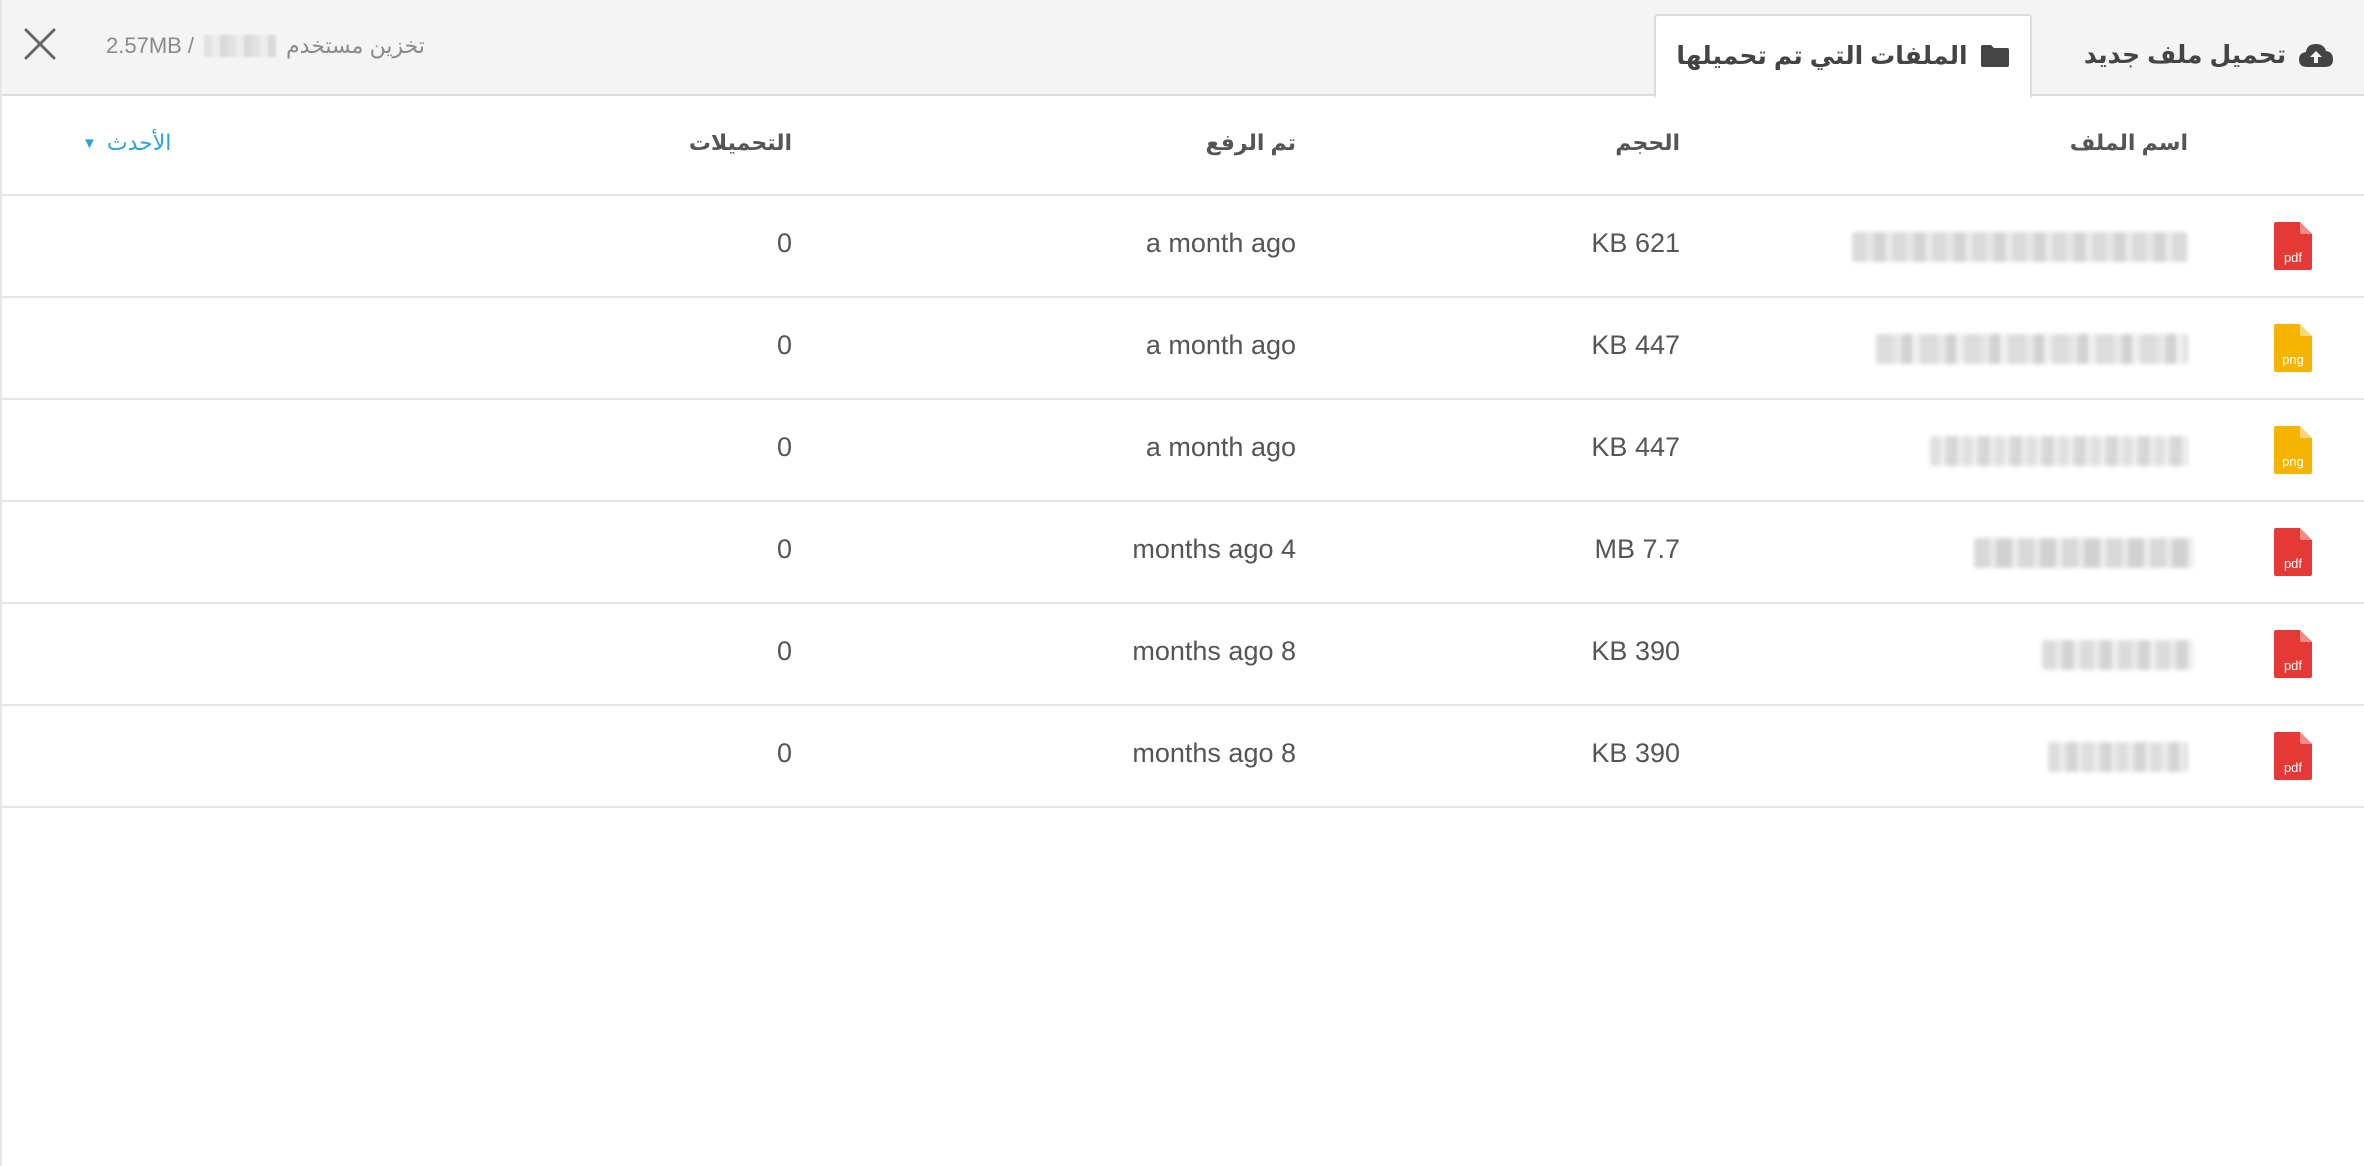 Image resolution: width=2364 pixels, height=1166 pixels. I want to click on table-row: pdf KB 621 a month ago 0, so click(1183, 247).